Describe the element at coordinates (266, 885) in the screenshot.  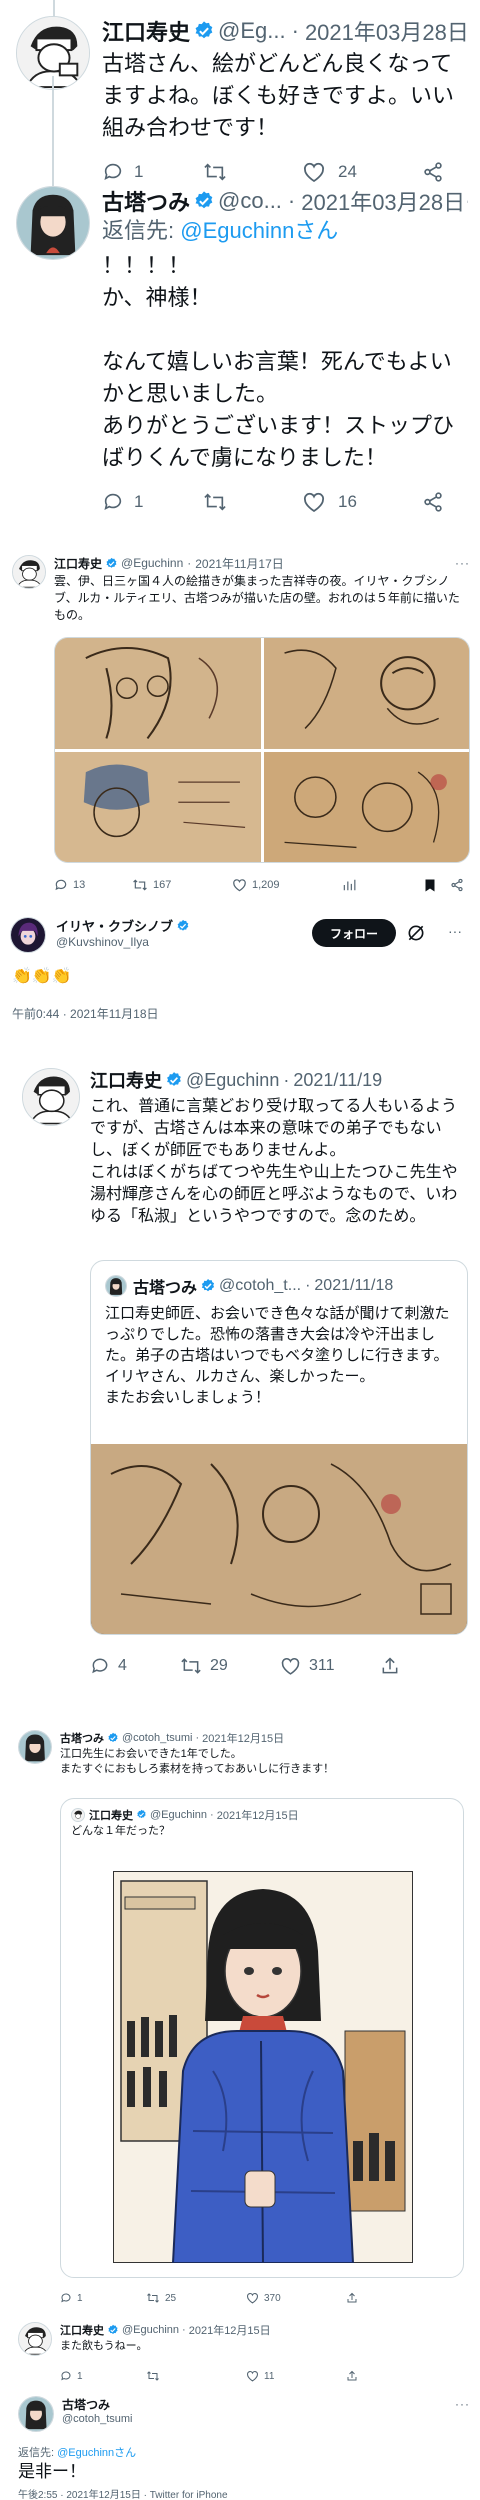
I see `like-count: 1,209` at that location.